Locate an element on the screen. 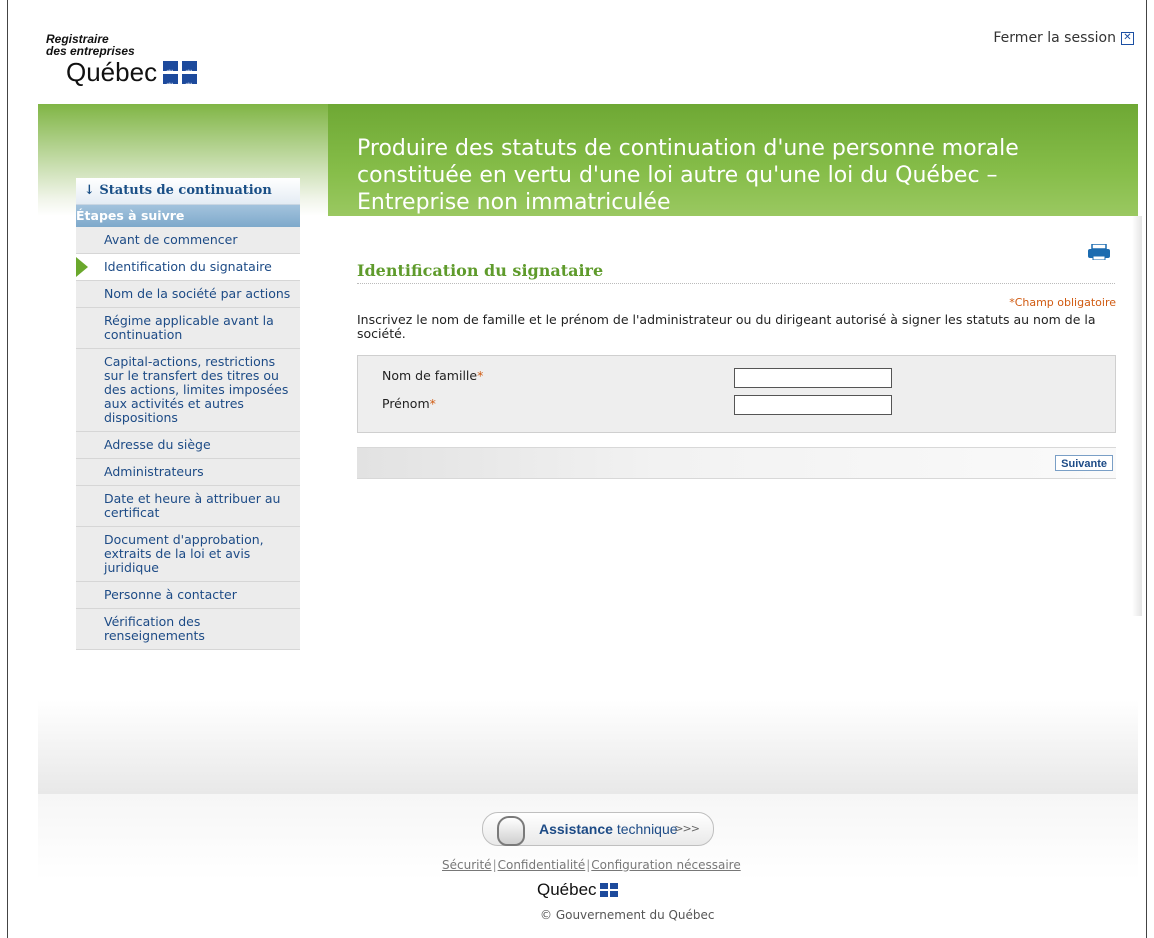 This screenshot has width=1154, height=938. footer-quebec-logo: Québec is located at coordinates (577, 890).